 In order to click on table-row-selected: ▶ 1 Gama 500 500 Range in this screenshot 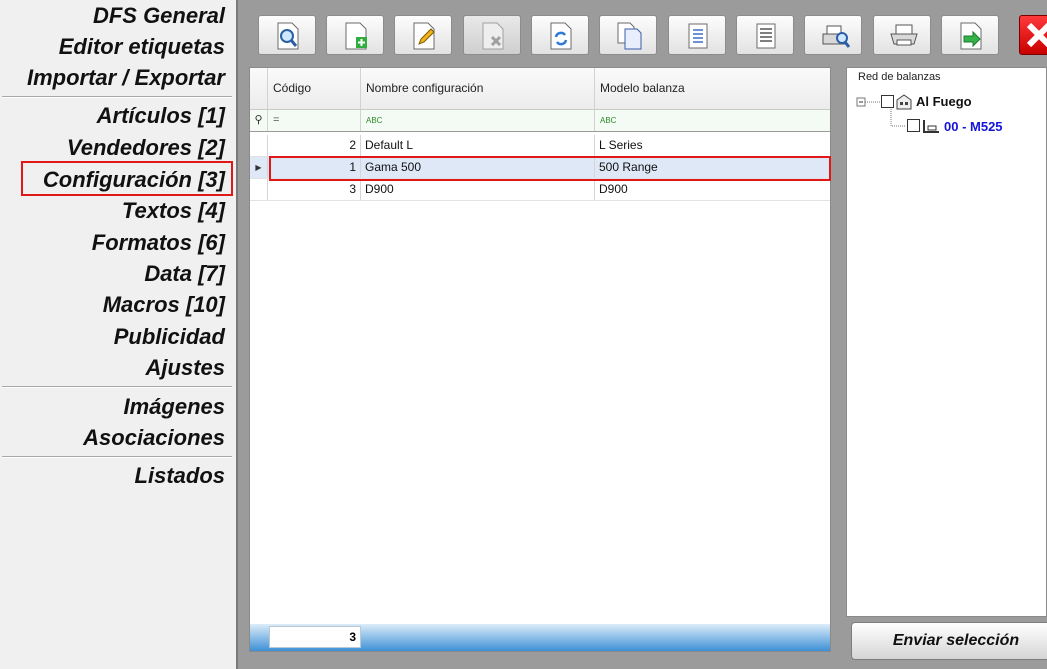, I will do `click(540, 168)`.